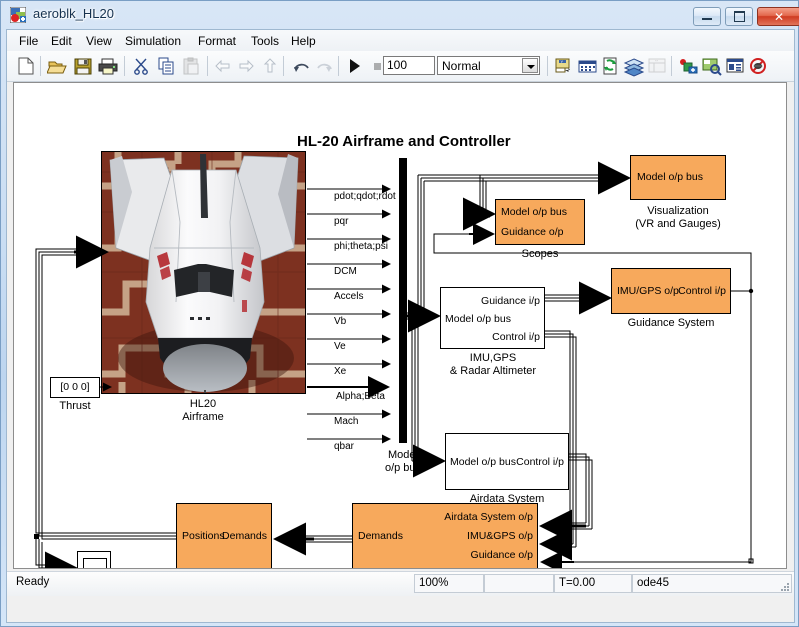 The height and width of the screenshot is (627, 799). Describe the element at coordinates (340, 371) in the screenshot. I see `signal-label-xe: Xe` at that location.